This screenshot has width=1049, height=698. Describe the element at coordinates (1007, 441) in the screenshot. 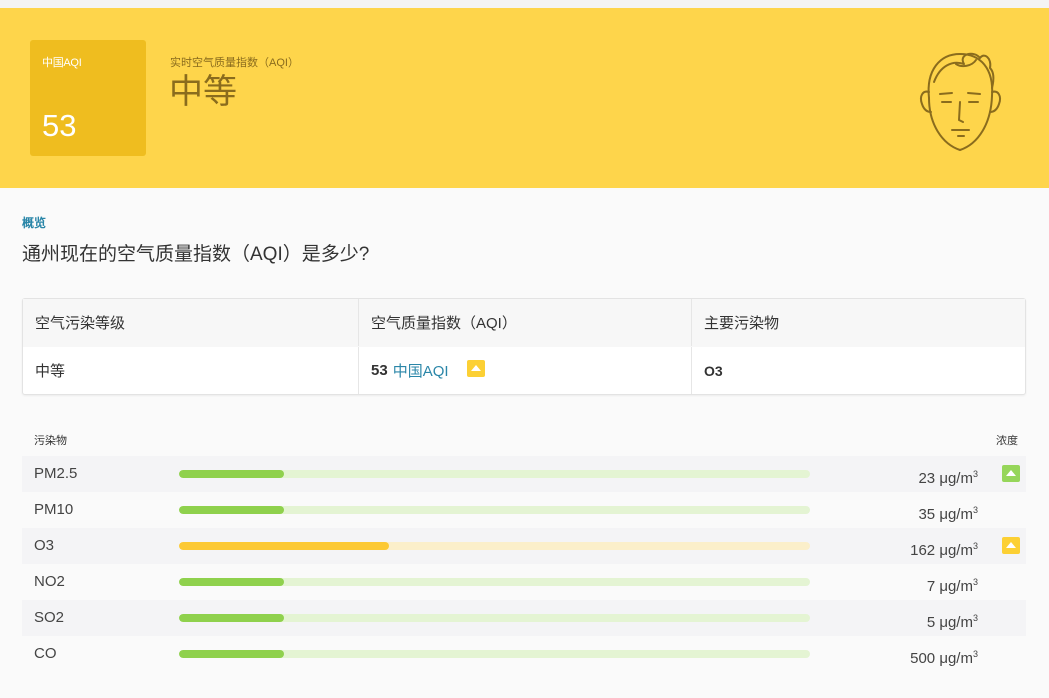

I see `concentration-column-header: 浓度` at that location.